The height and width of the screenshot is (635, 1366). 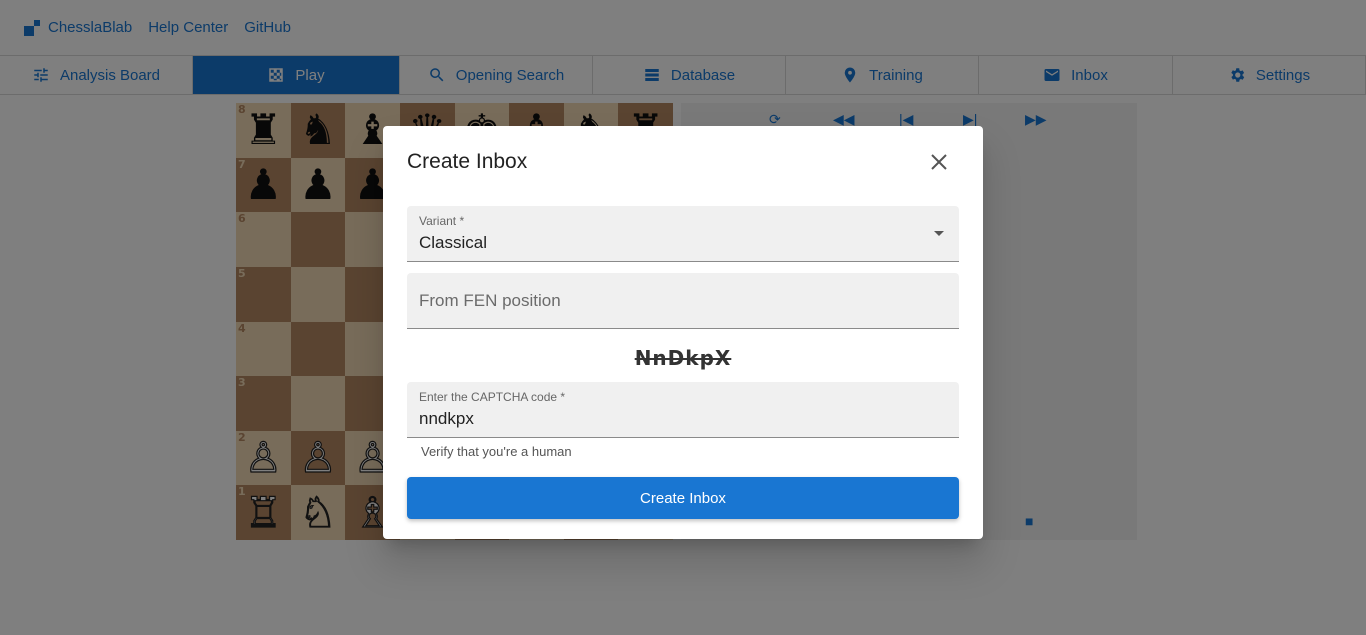 I want to click on create-inbox-button: Create Inbox, so click(x=683, y=498).